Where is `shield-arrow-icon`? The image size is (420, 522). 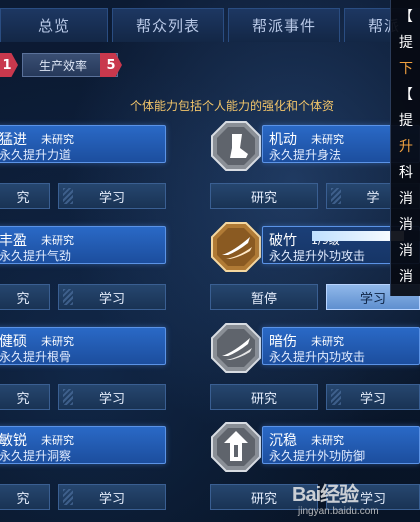
shield-arrow-icon is located at coordinates (236, 447).